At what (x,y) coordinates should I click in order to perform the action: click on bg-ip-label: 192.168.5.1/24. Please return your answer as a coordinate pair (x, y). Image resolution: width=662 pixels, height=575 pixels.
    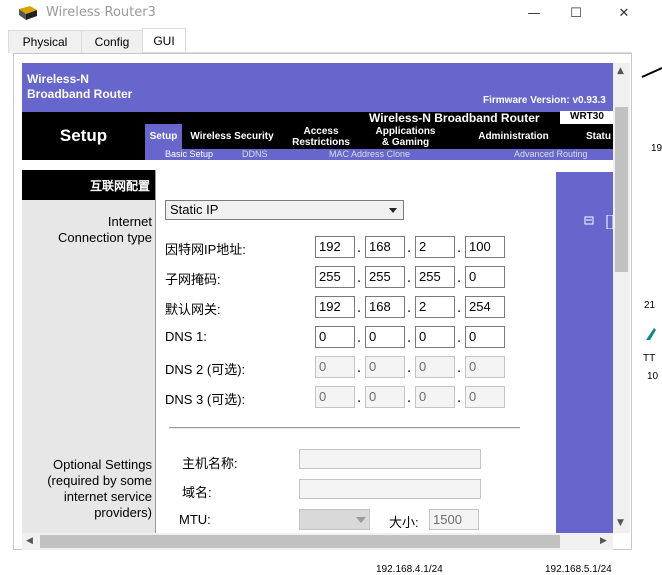
    Looking at the image, I should click on (578, 569).